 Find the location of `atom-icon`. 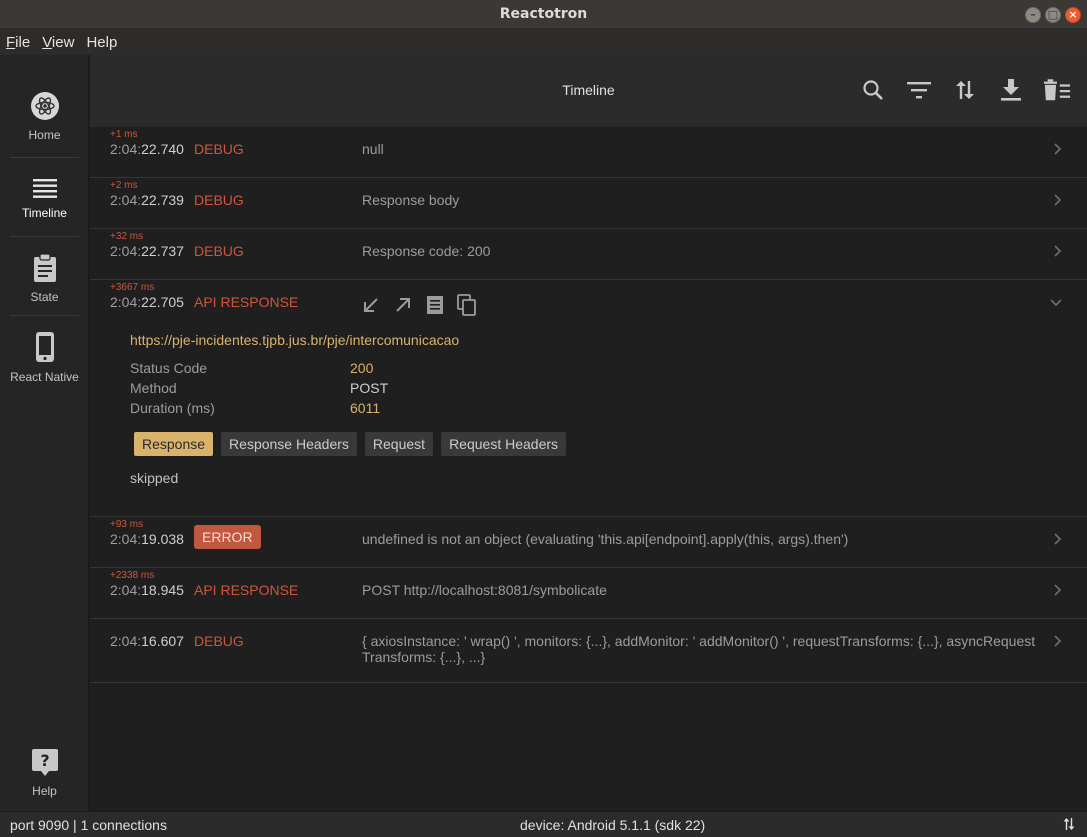

atom-icon is located at coordinates (45, 107).